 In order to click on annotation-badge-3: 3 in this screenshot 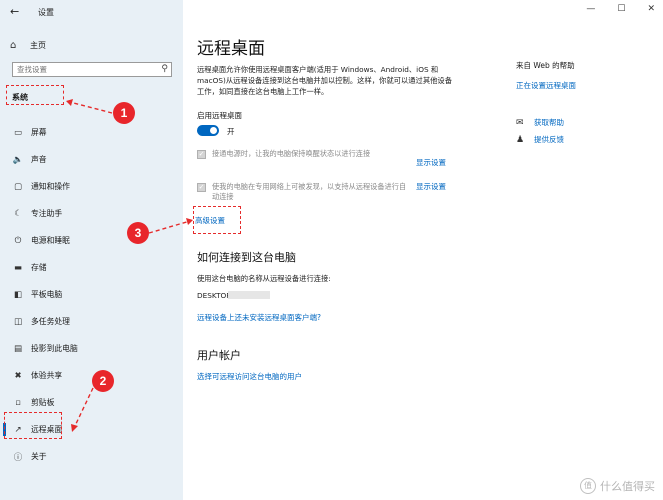, I will do `click(138, 233)`.